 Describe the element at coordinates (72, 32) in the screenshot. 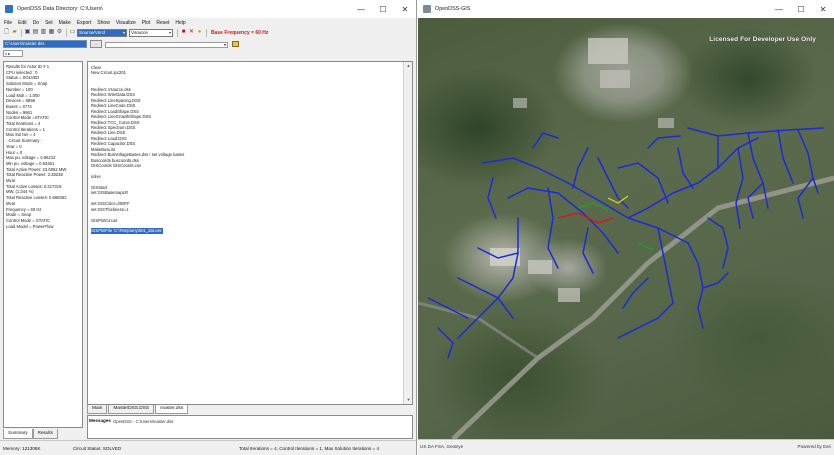

I see `edit-icon: ▭` at that location.